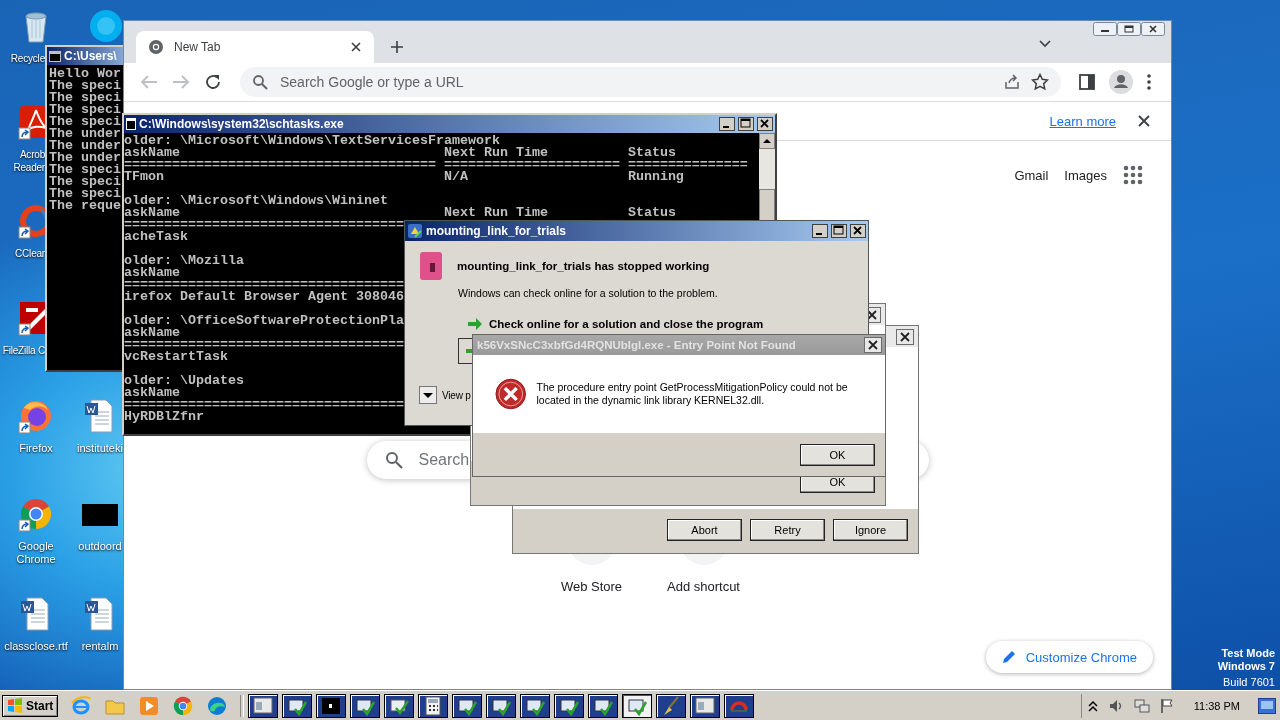 The image size is (1280, 720). I want to click on system-info-text: Build 7601, so click(1249, 682).